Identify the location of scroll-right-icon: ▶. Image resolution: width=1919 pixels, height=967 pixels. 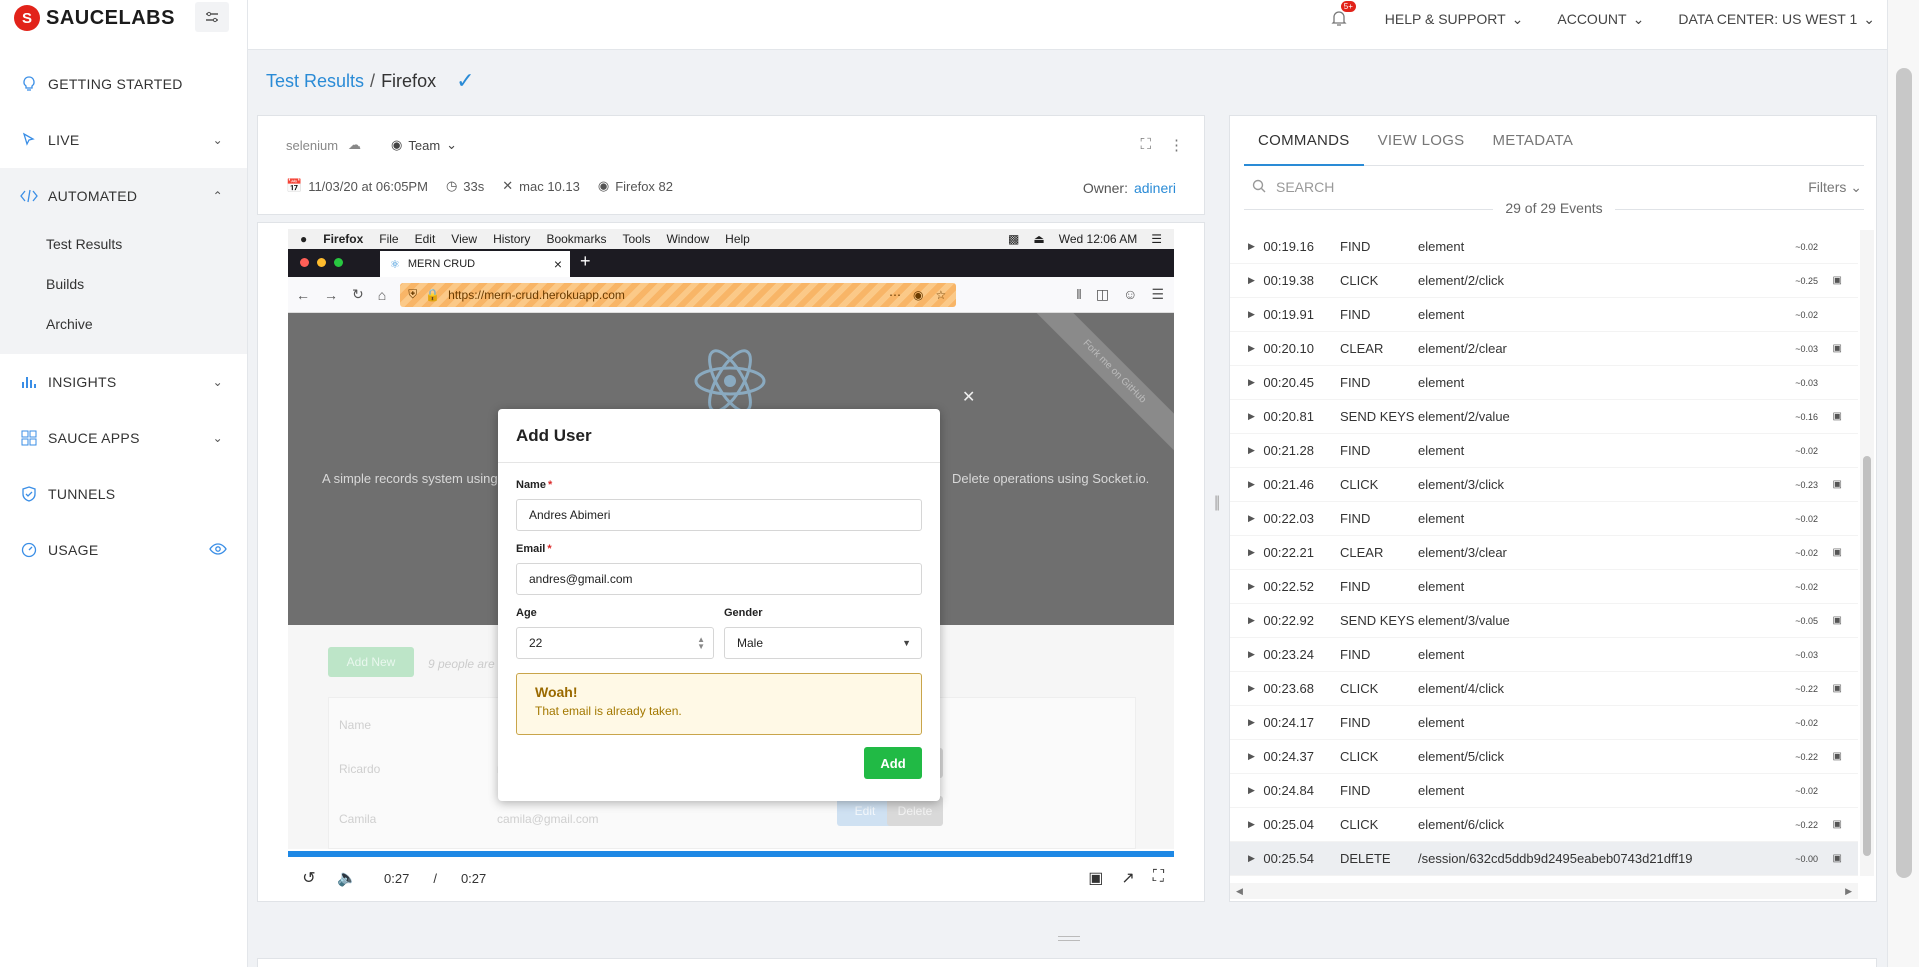
(1848, 891).